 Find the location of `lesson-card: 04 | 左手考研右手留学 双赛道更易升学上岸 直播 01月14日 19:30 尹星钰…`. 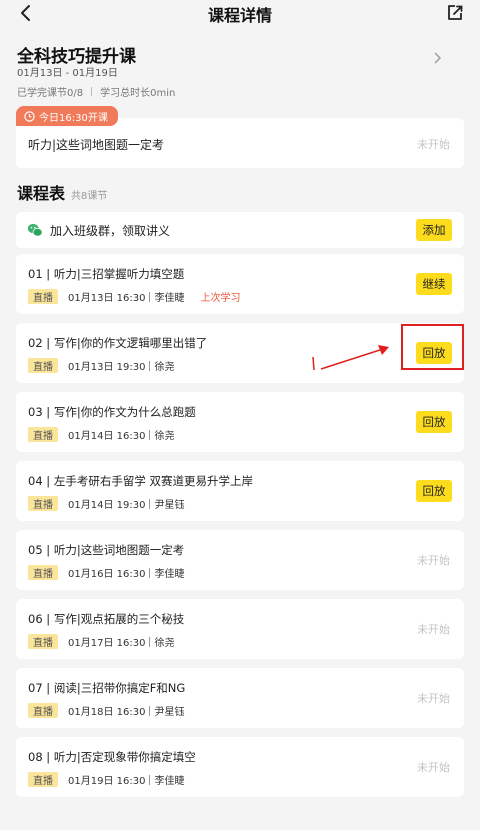

lesson-card: 04 | 左手考研右手留学 双赛道更易升学上岸 直播 01月14日 19:30 尹星钰… is located at coordinates (240, 491).